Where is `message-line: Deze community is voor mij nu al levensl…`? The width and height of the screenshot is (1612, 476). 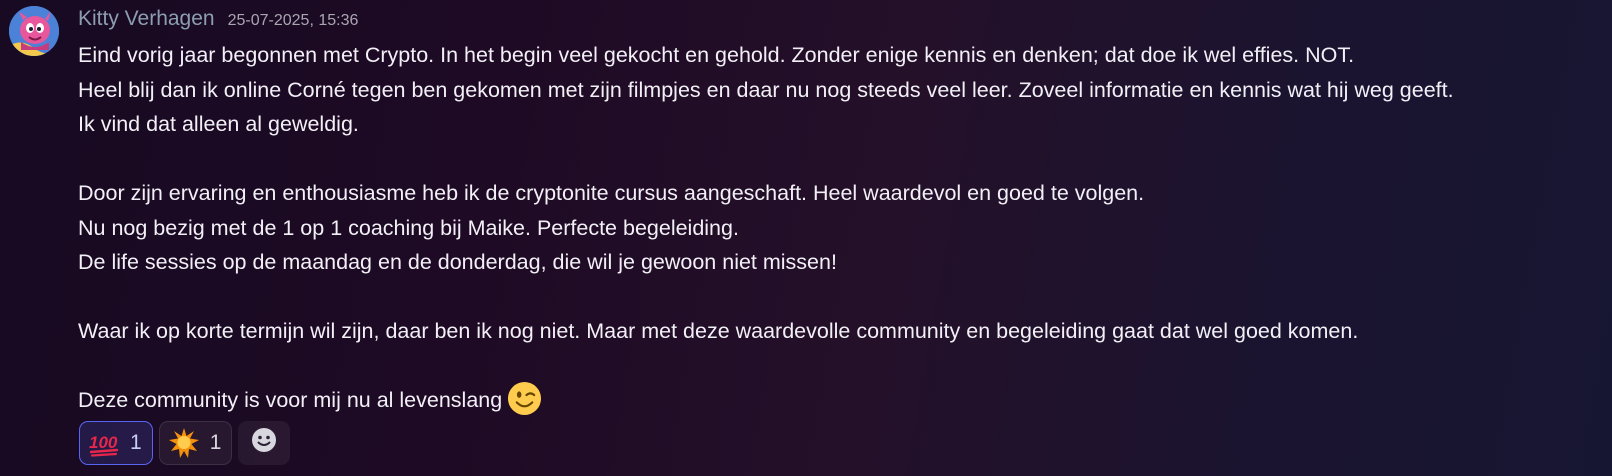
message-line: Deze community is voor mij nu al levensl… is located at coordinates (290, 400).